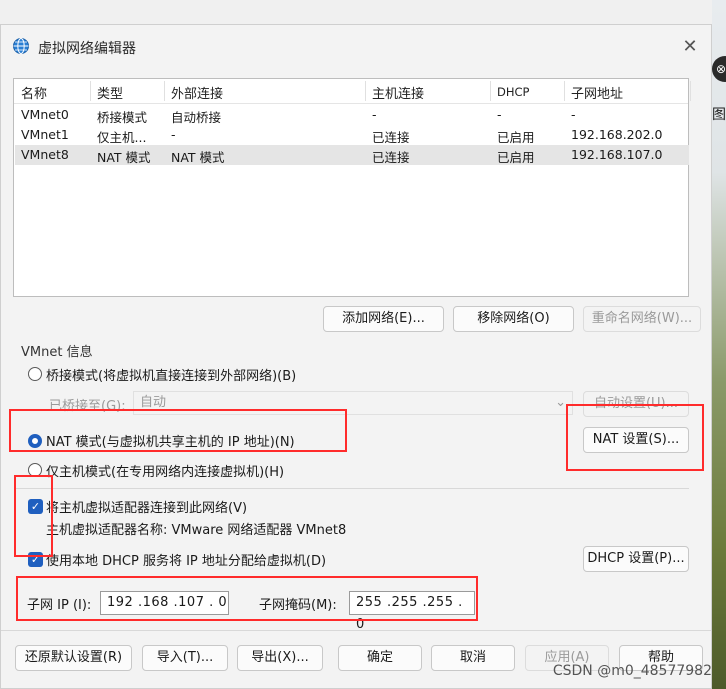 The image size is (726, 689). What do you see at coordinates (513, 319) in the screenshot?
I see `remove-network-button: 移除网络(O)` at bounding box center [513, 319].